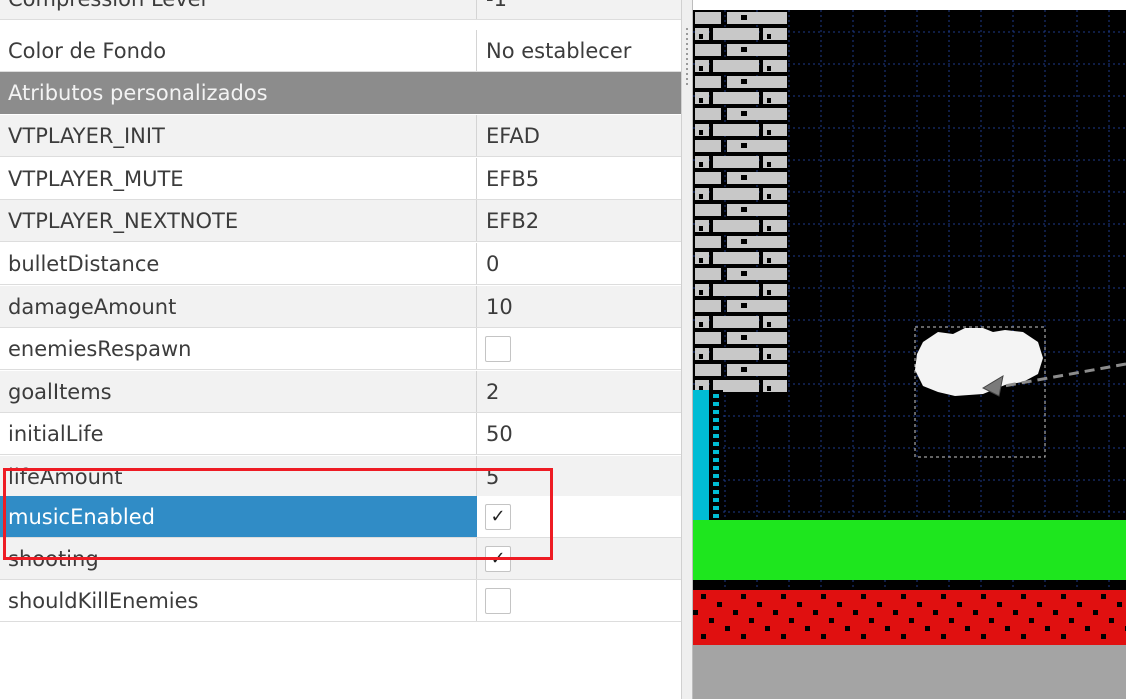 Image resolution: width=1126 pixels, height=699 pixels. Describe the element at coordinates (123, 221) in the screenshot. I see `property-name: VTPLAYER_NEXTNOTE` at that location.